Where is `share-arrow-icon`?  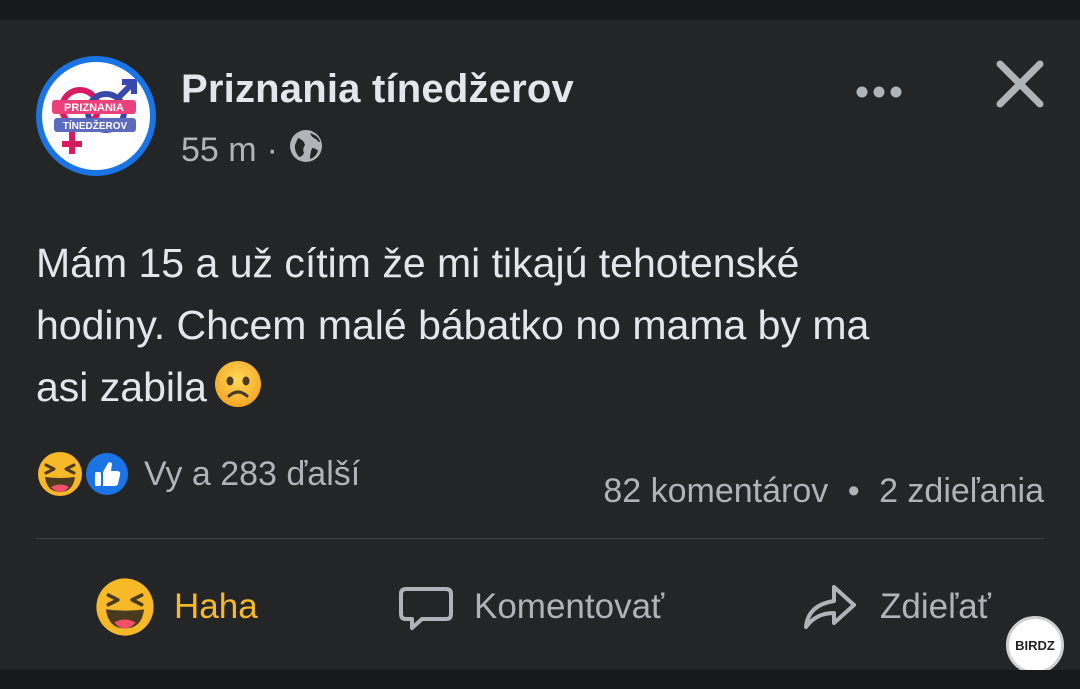 share-arrow-icon is located at coordinates (830, 607).